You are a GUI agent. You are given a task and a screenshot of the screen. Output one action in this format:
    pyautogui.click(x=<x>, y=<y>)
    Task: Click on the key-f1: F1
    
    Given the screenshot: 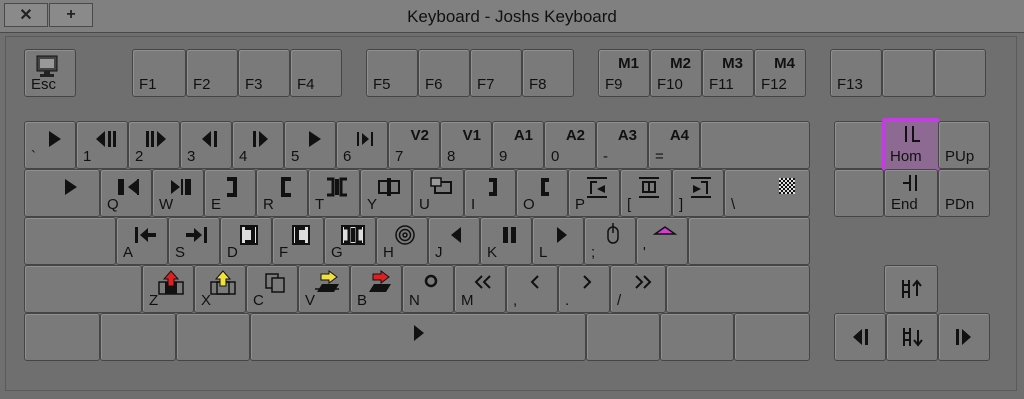 What is the action you would take?
    pyautogui.click(x=159, y=73)
    